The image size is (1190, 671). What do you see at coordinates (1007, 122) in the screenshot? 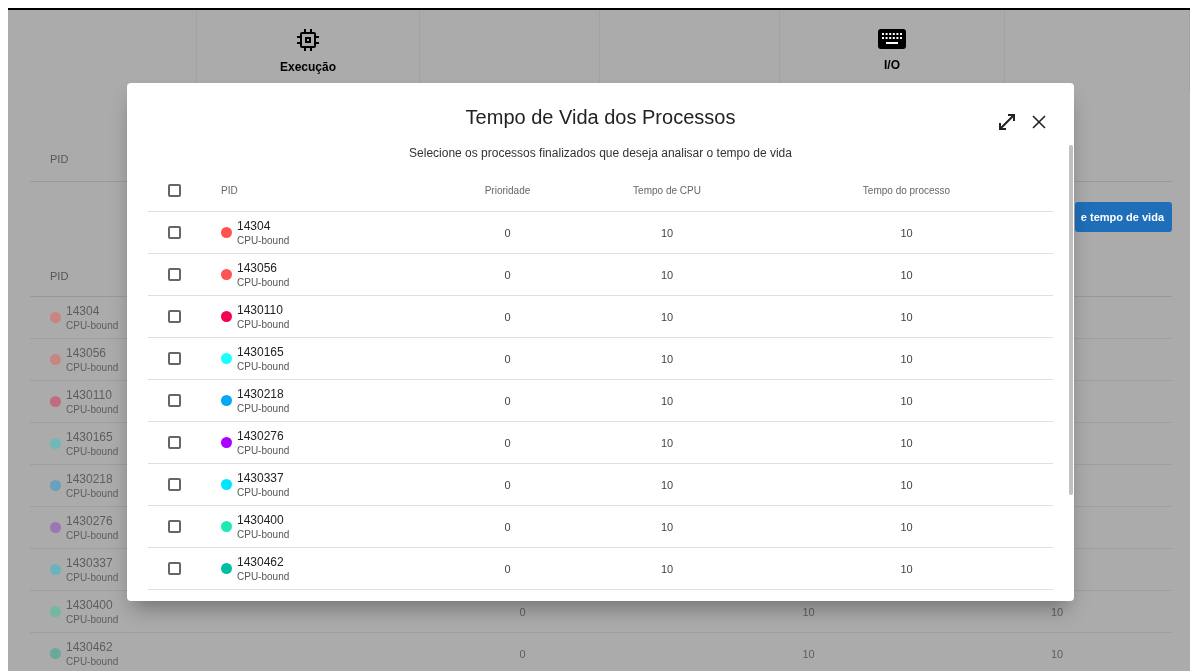
I see `expand-icon` at bounding box center [1007, 122].